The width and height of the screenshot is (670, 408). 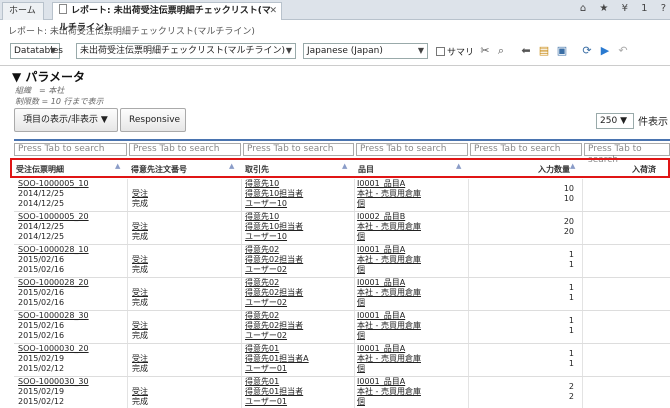 What do you see at coordinates (623, 51) in the screenshot?
I see `undo-icon: ↶` at bounding box center [623, 51].